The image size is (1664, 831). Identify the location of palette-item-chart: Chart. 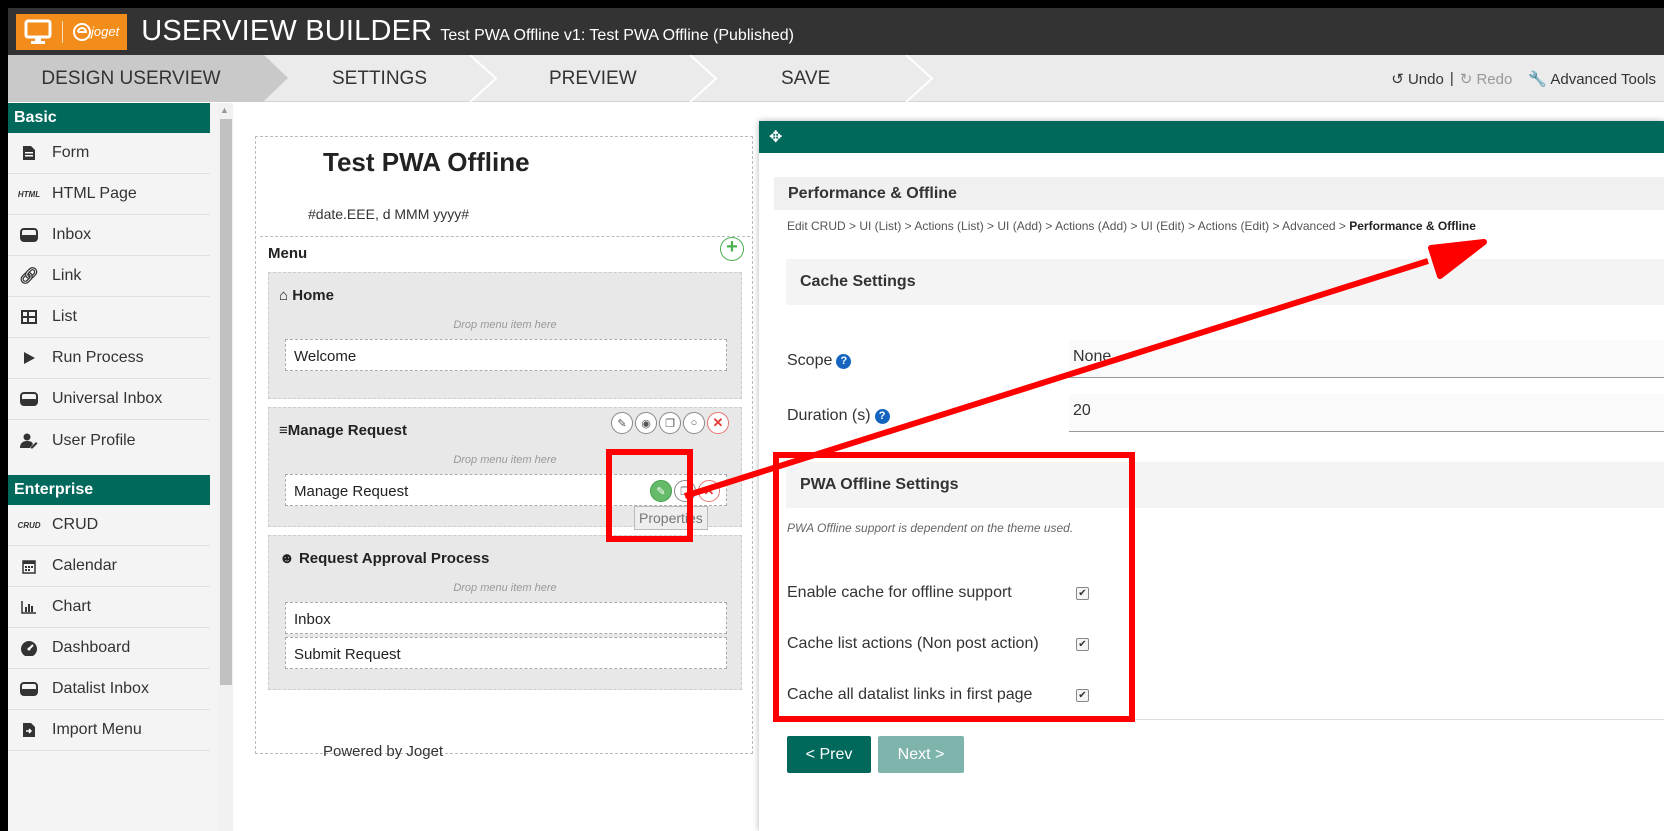
(109, 607).